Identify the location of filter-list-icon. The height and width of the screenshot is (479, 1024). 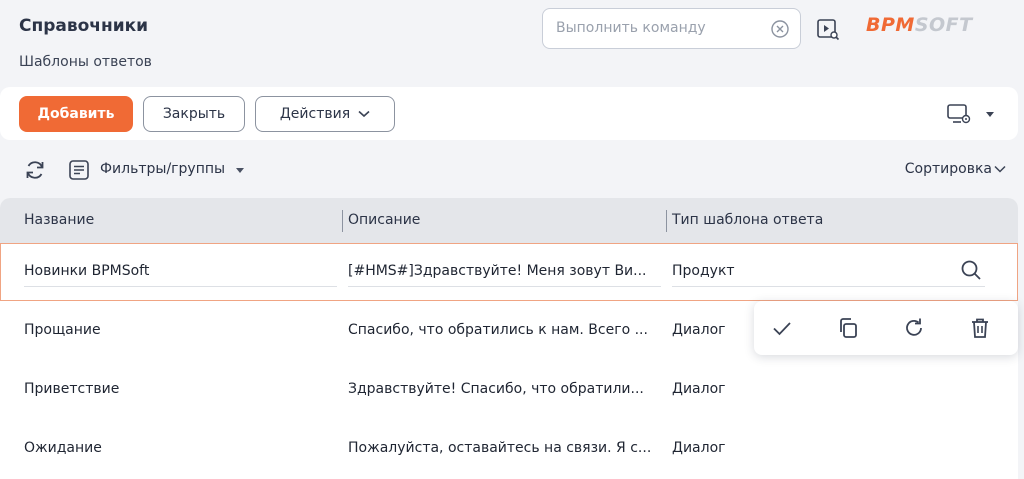
(79, 170).